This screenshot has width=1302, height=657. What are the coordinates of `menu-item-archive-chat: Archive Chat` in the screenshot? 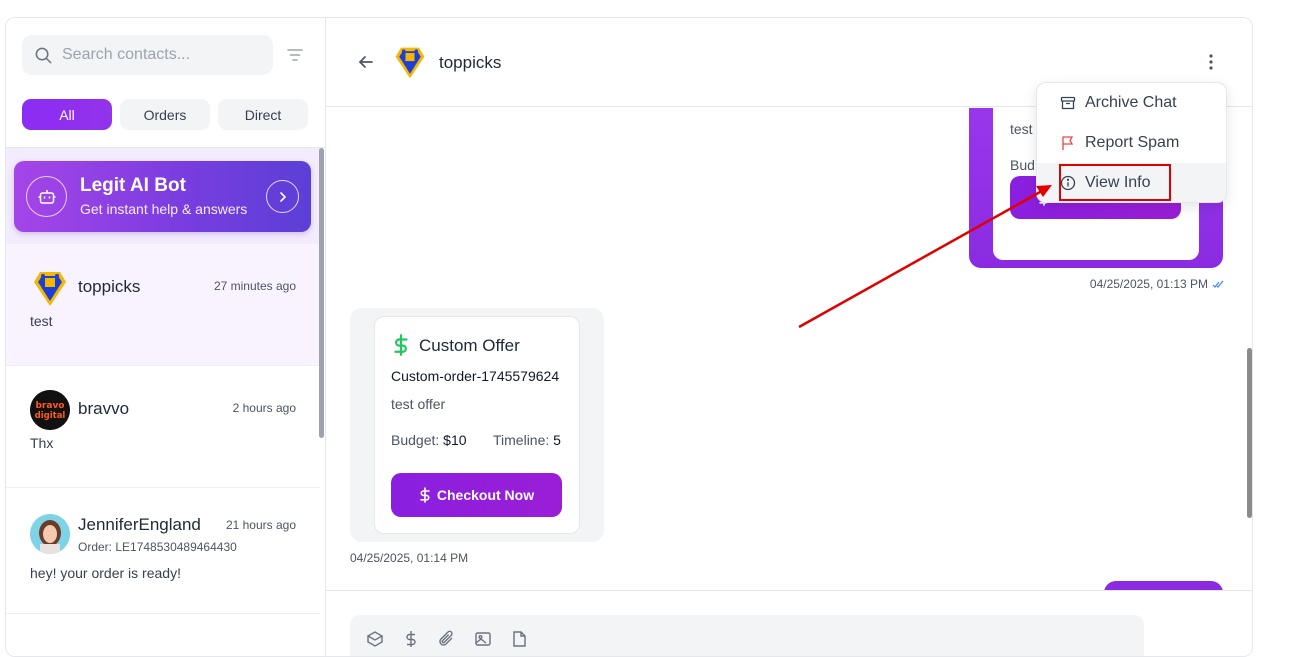 It's located at (1131, 103).